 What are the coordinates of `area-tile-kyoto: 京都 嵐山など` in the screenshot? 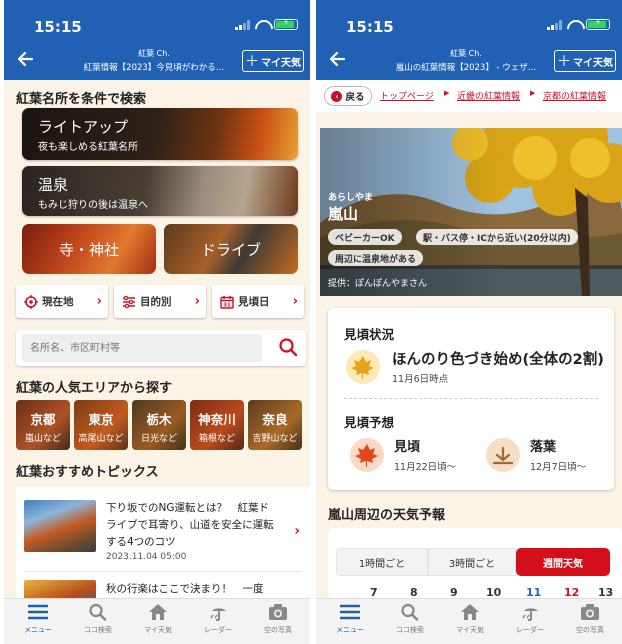 It's located at (43, 425).